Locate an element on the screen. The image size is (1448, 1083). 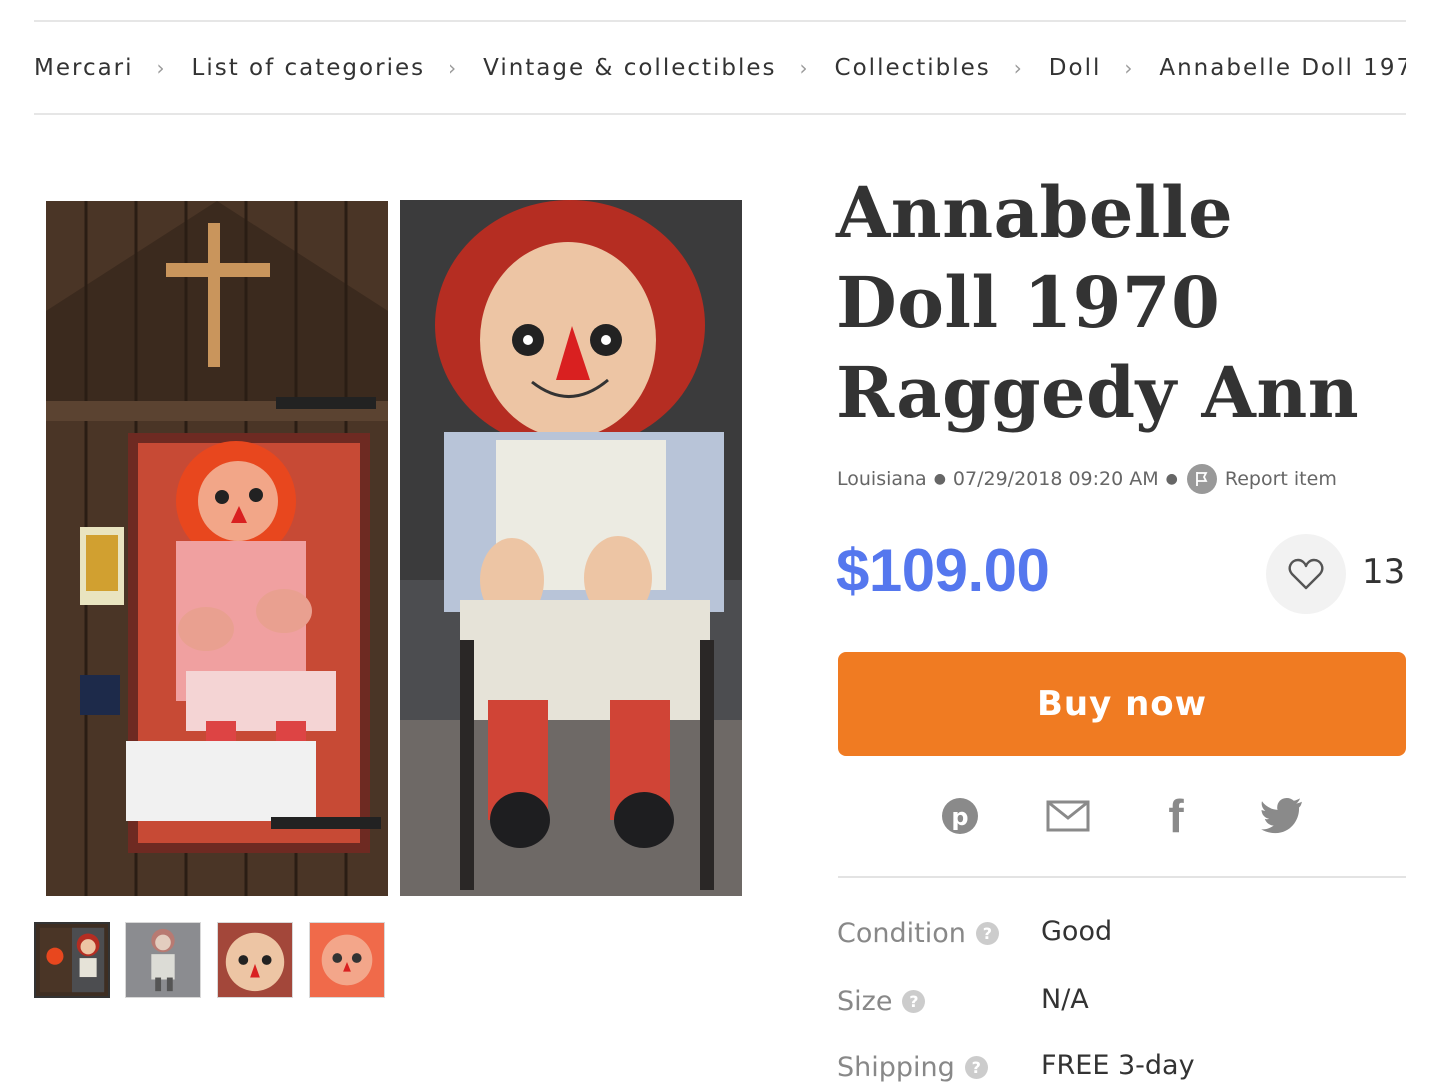
item-price: $109.00 is located at coordinates (943, 570).